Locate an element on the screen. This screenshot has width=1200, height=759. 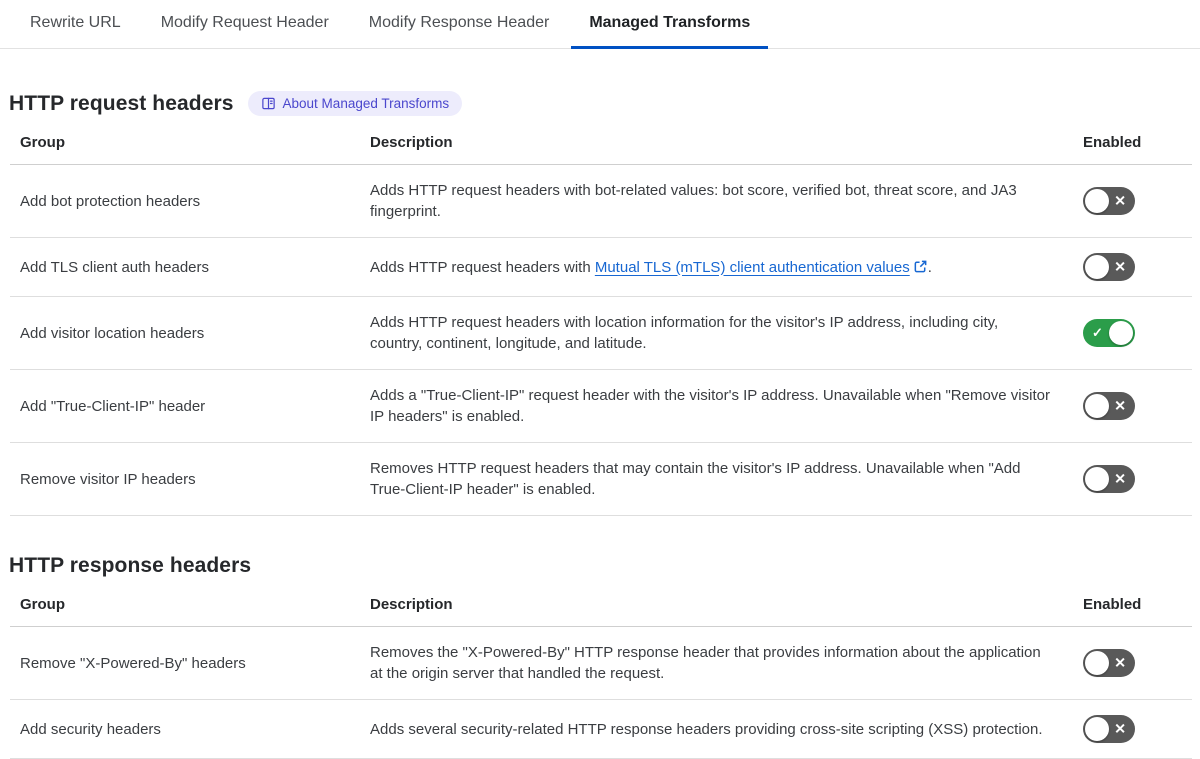
toggle-remove-x-powered-by-headers: ✕ is located at coordinates (1109, 663).